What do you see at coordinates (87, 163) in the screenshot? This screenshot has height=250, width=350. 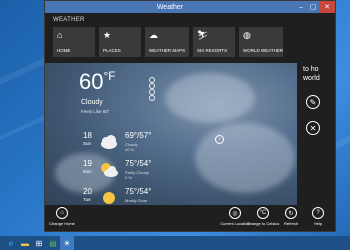 I see `forecast-date: 19` at bounding box center [87, 163].